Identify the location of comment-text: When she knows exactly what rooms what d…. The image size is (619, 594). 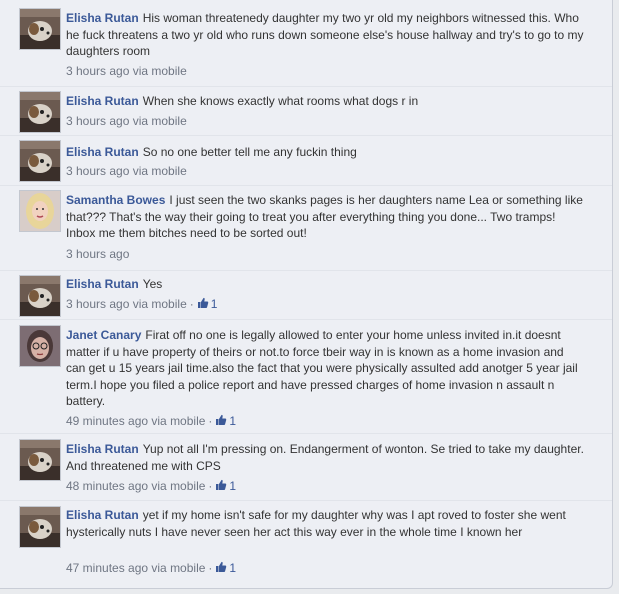
(280, 101).